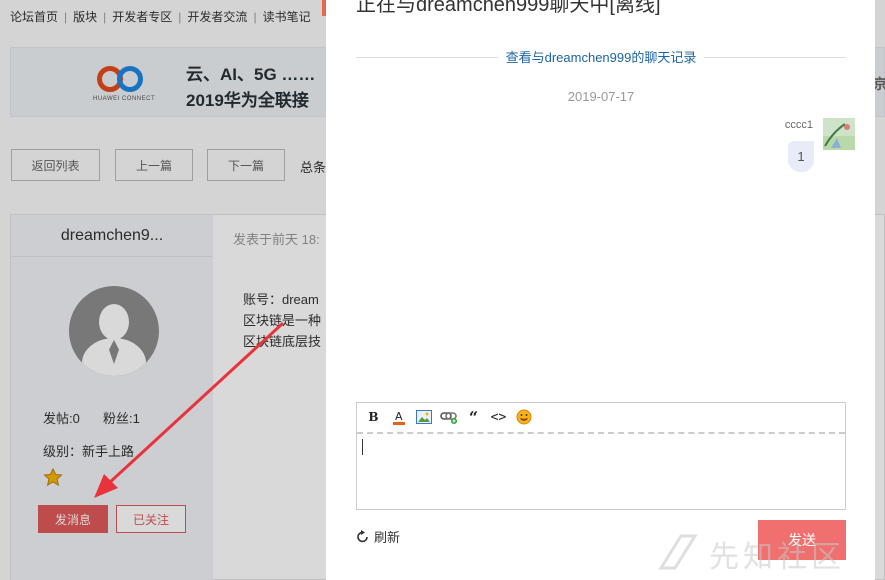 This screenshot has width=885, height=580. I want to click on message-editor: B A “ <>, so click(601, 456).